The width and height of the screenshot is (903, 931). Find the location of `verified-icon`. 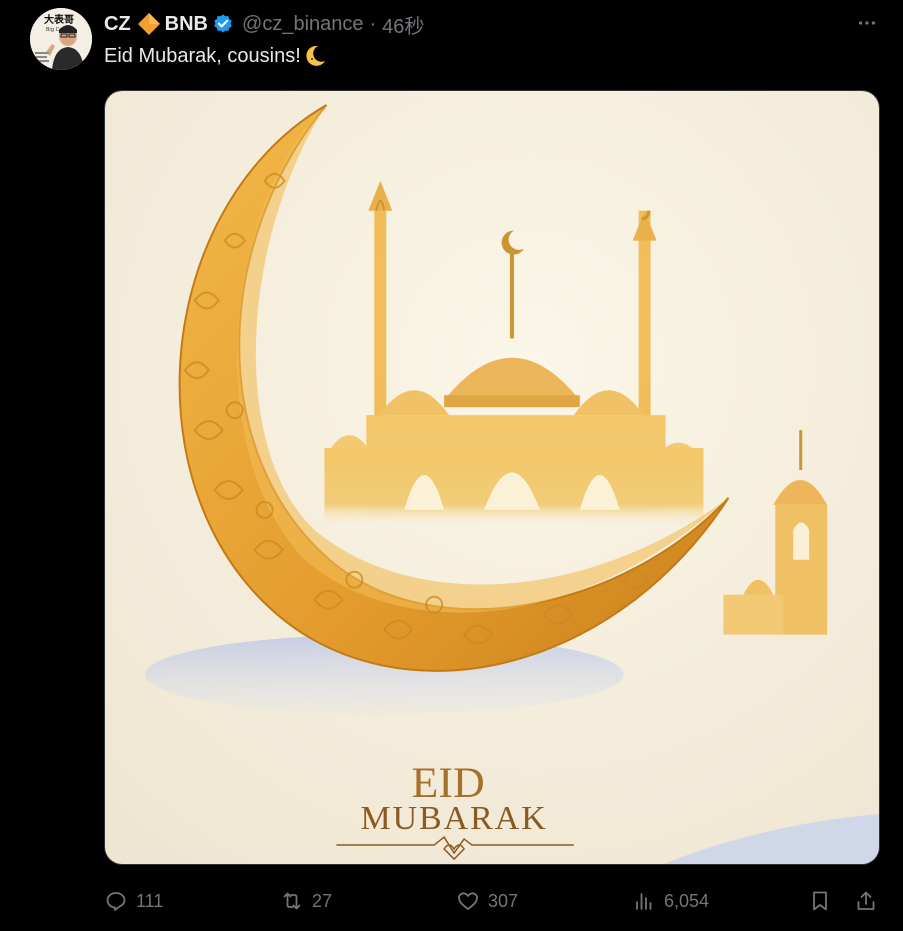

verified-icon is located at coordinates (223, 23).